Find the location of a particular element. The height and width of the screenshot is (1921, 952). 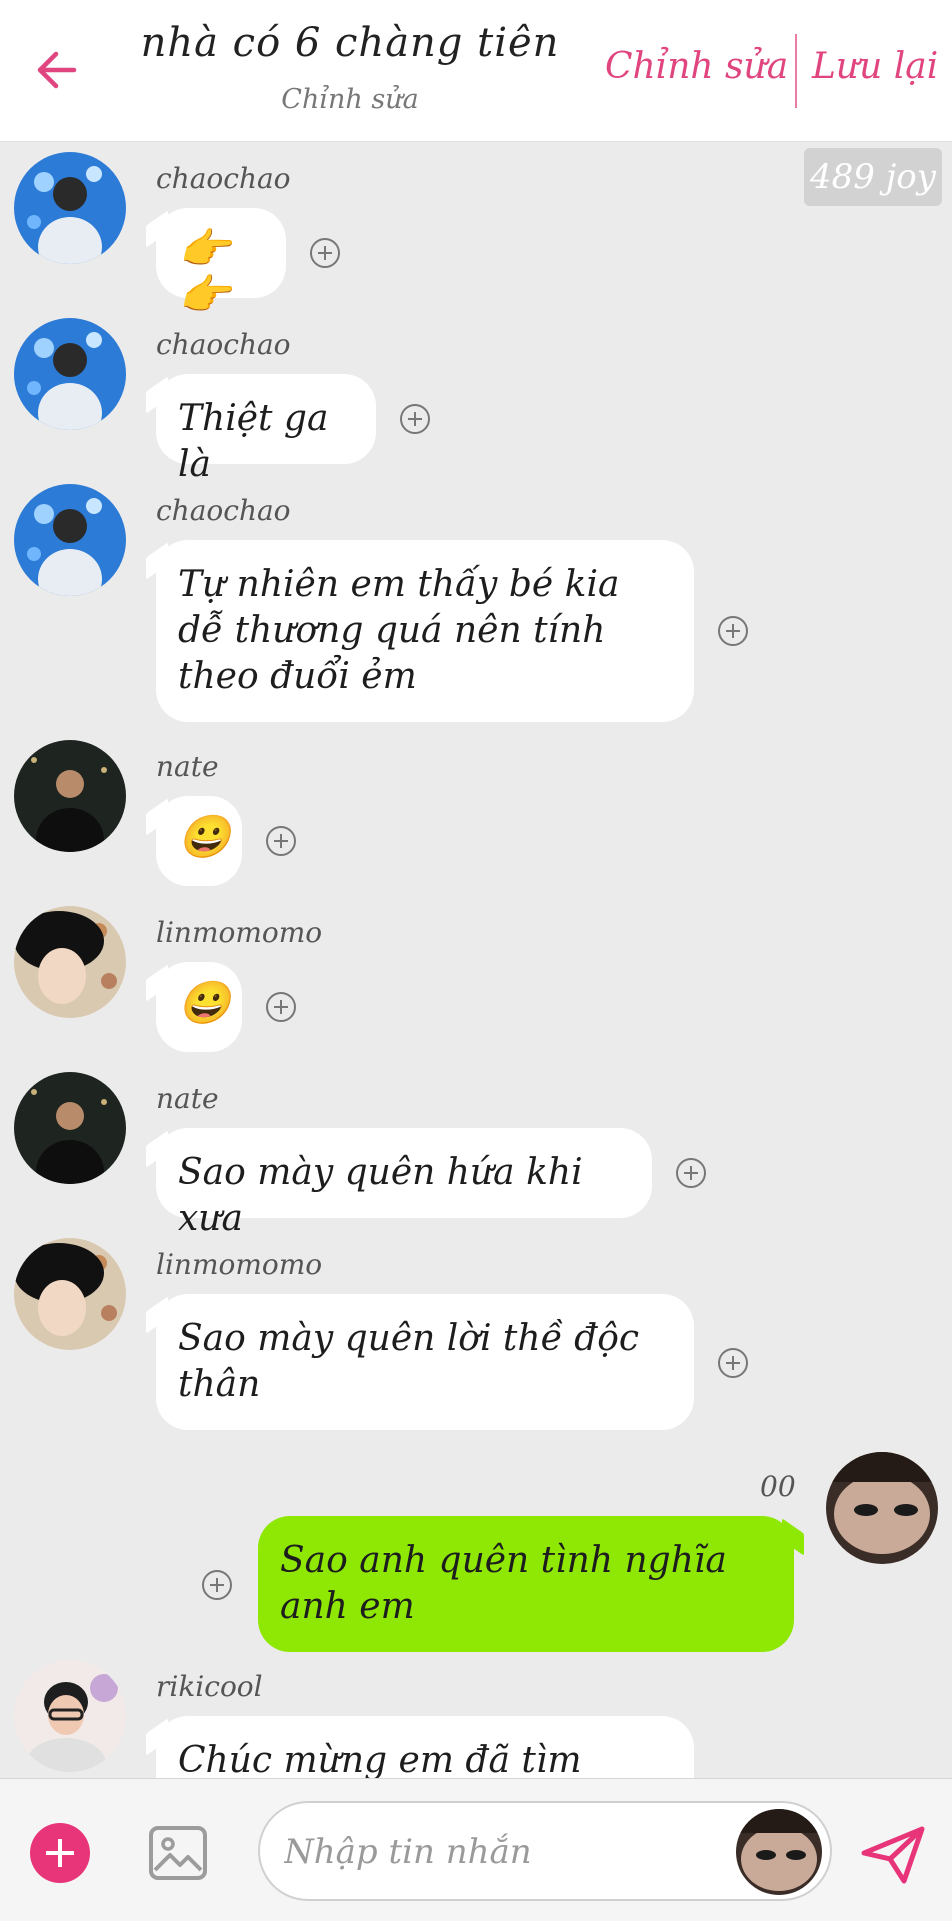

image-button is located at coordinates (178, 1853).